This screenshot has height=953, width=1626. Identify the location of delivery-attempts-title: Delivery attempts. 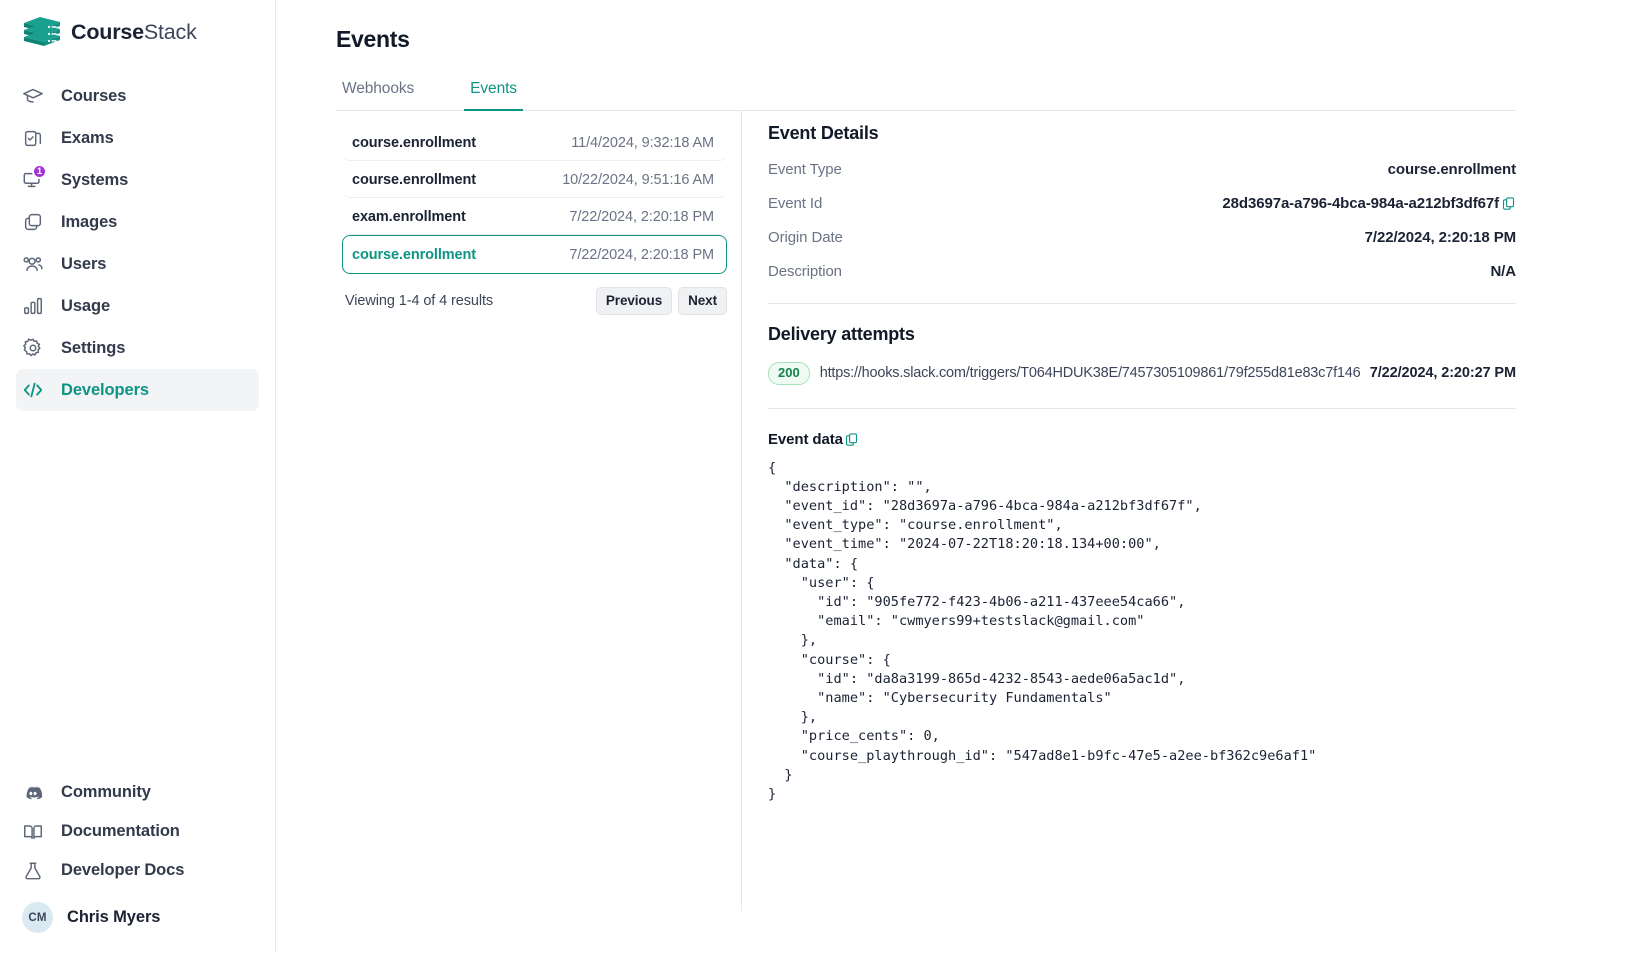
(841, 334).